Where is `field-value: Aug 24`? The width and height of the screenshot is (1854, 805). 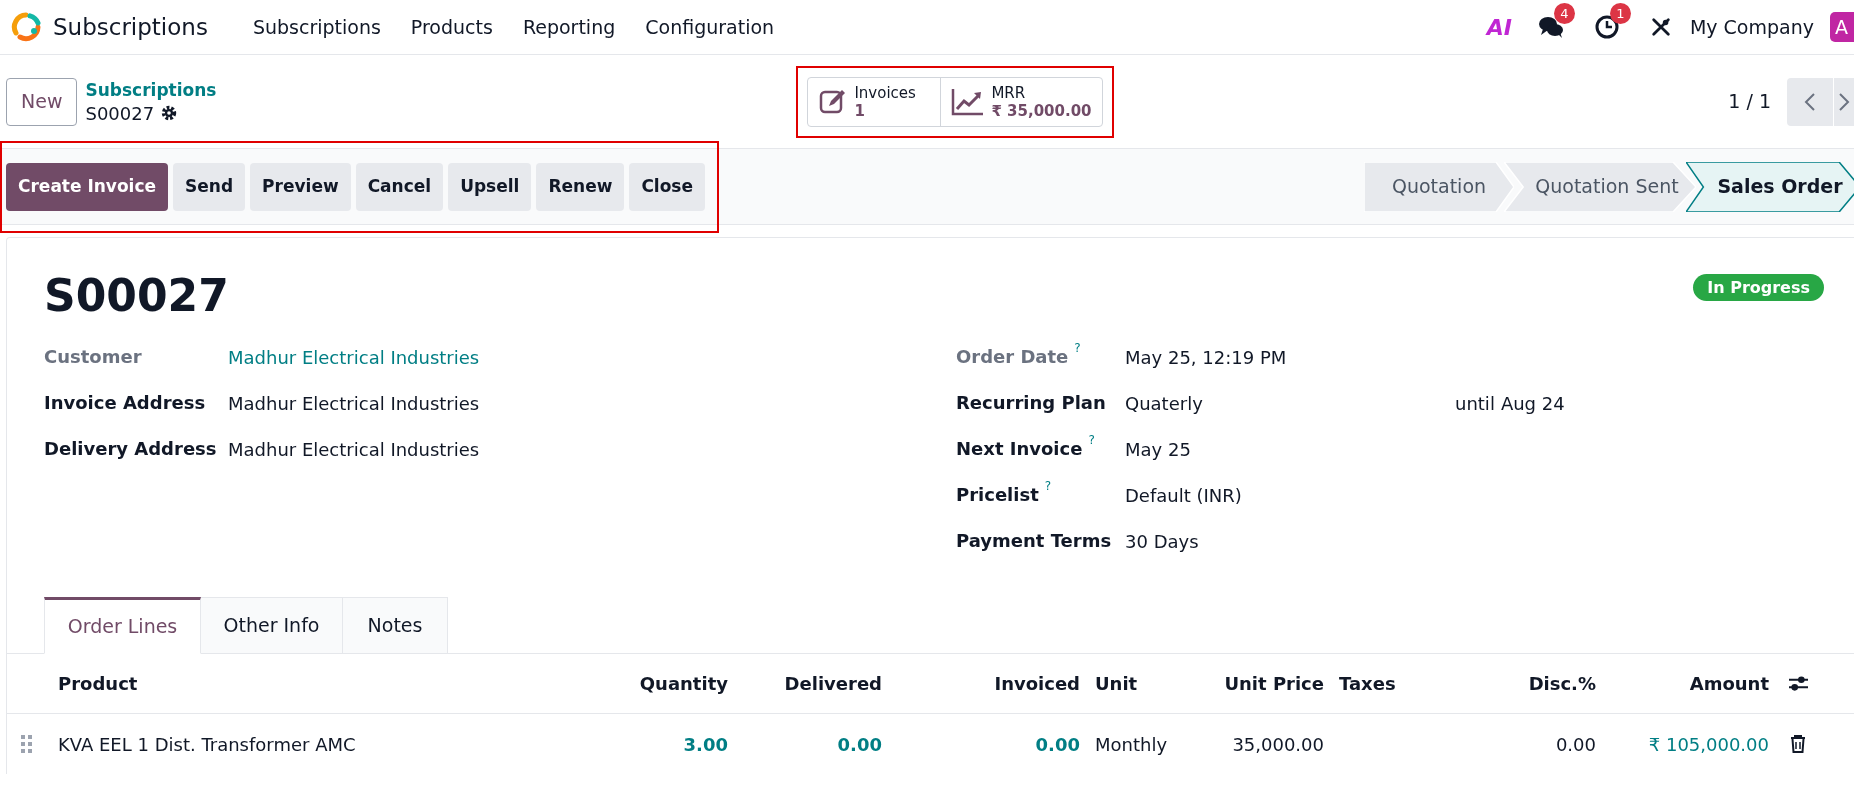 field-value: Aug 24 is located at coordinates (1532, 404).